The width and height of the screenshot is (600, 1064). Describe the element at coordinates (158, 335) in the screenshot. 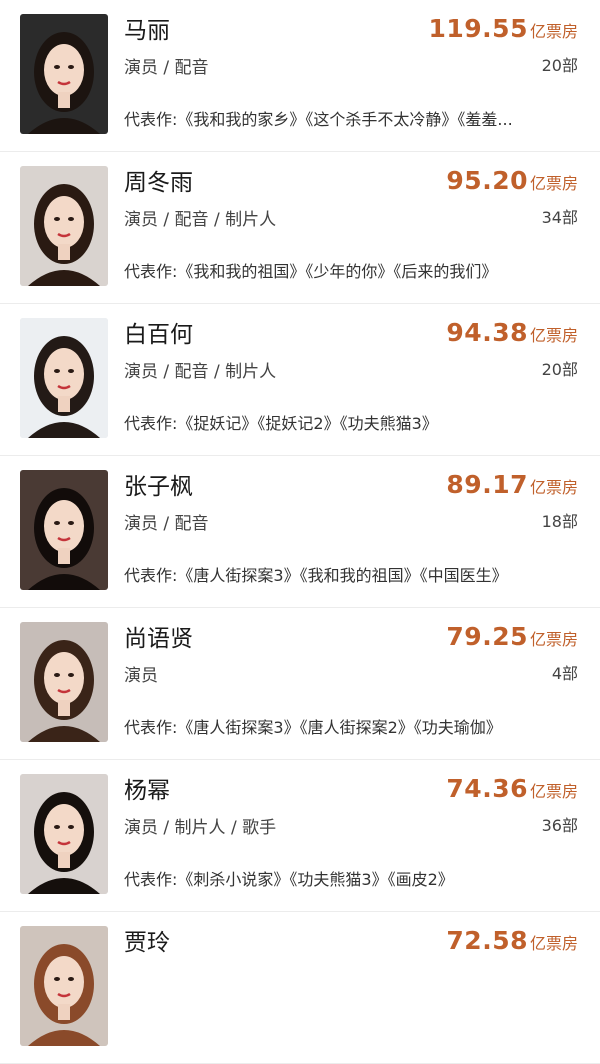

I see `actor-name: 白百何` at that location.